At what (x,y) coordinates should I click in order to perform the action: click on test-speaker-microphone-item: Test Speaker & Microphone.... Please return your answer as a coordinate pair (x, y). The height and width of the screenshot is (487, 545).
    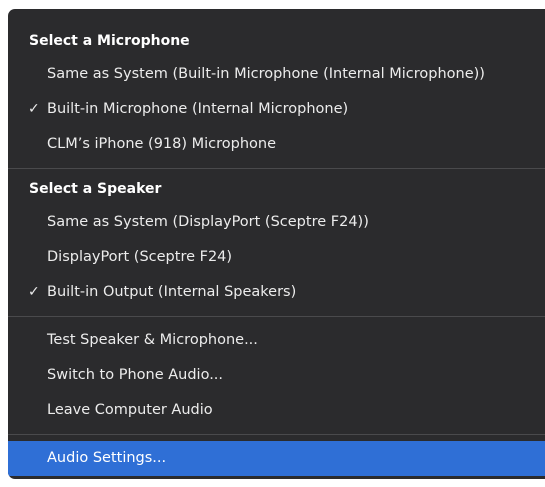
    Looking at the image, I should click on (276, 340).